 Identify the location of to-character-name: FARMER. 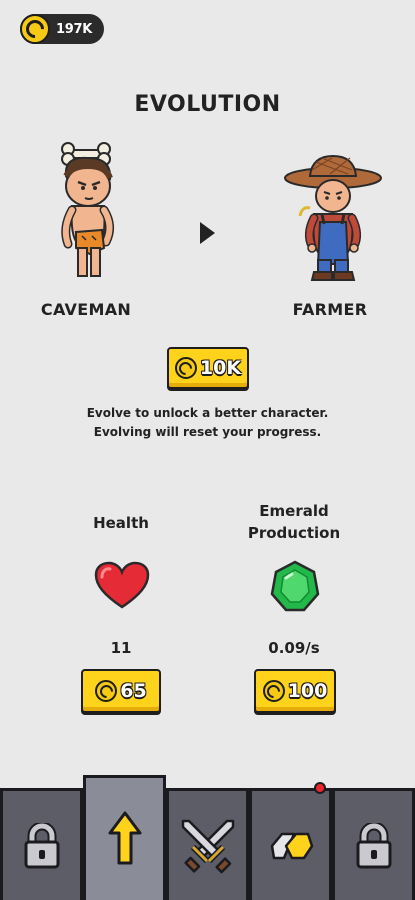
(330, 309).